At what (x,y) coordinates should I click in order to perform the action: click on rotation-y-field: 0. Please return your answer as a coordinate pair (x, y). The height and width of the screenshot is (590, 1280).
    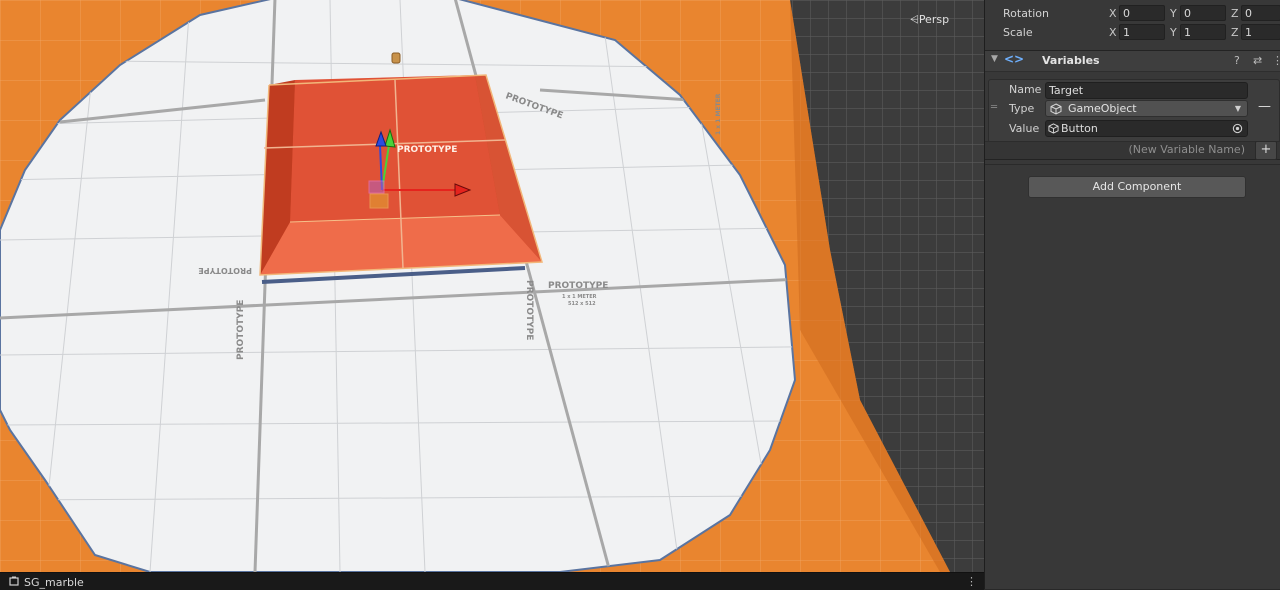
    Looking at the image, I should click on (1203, 13).